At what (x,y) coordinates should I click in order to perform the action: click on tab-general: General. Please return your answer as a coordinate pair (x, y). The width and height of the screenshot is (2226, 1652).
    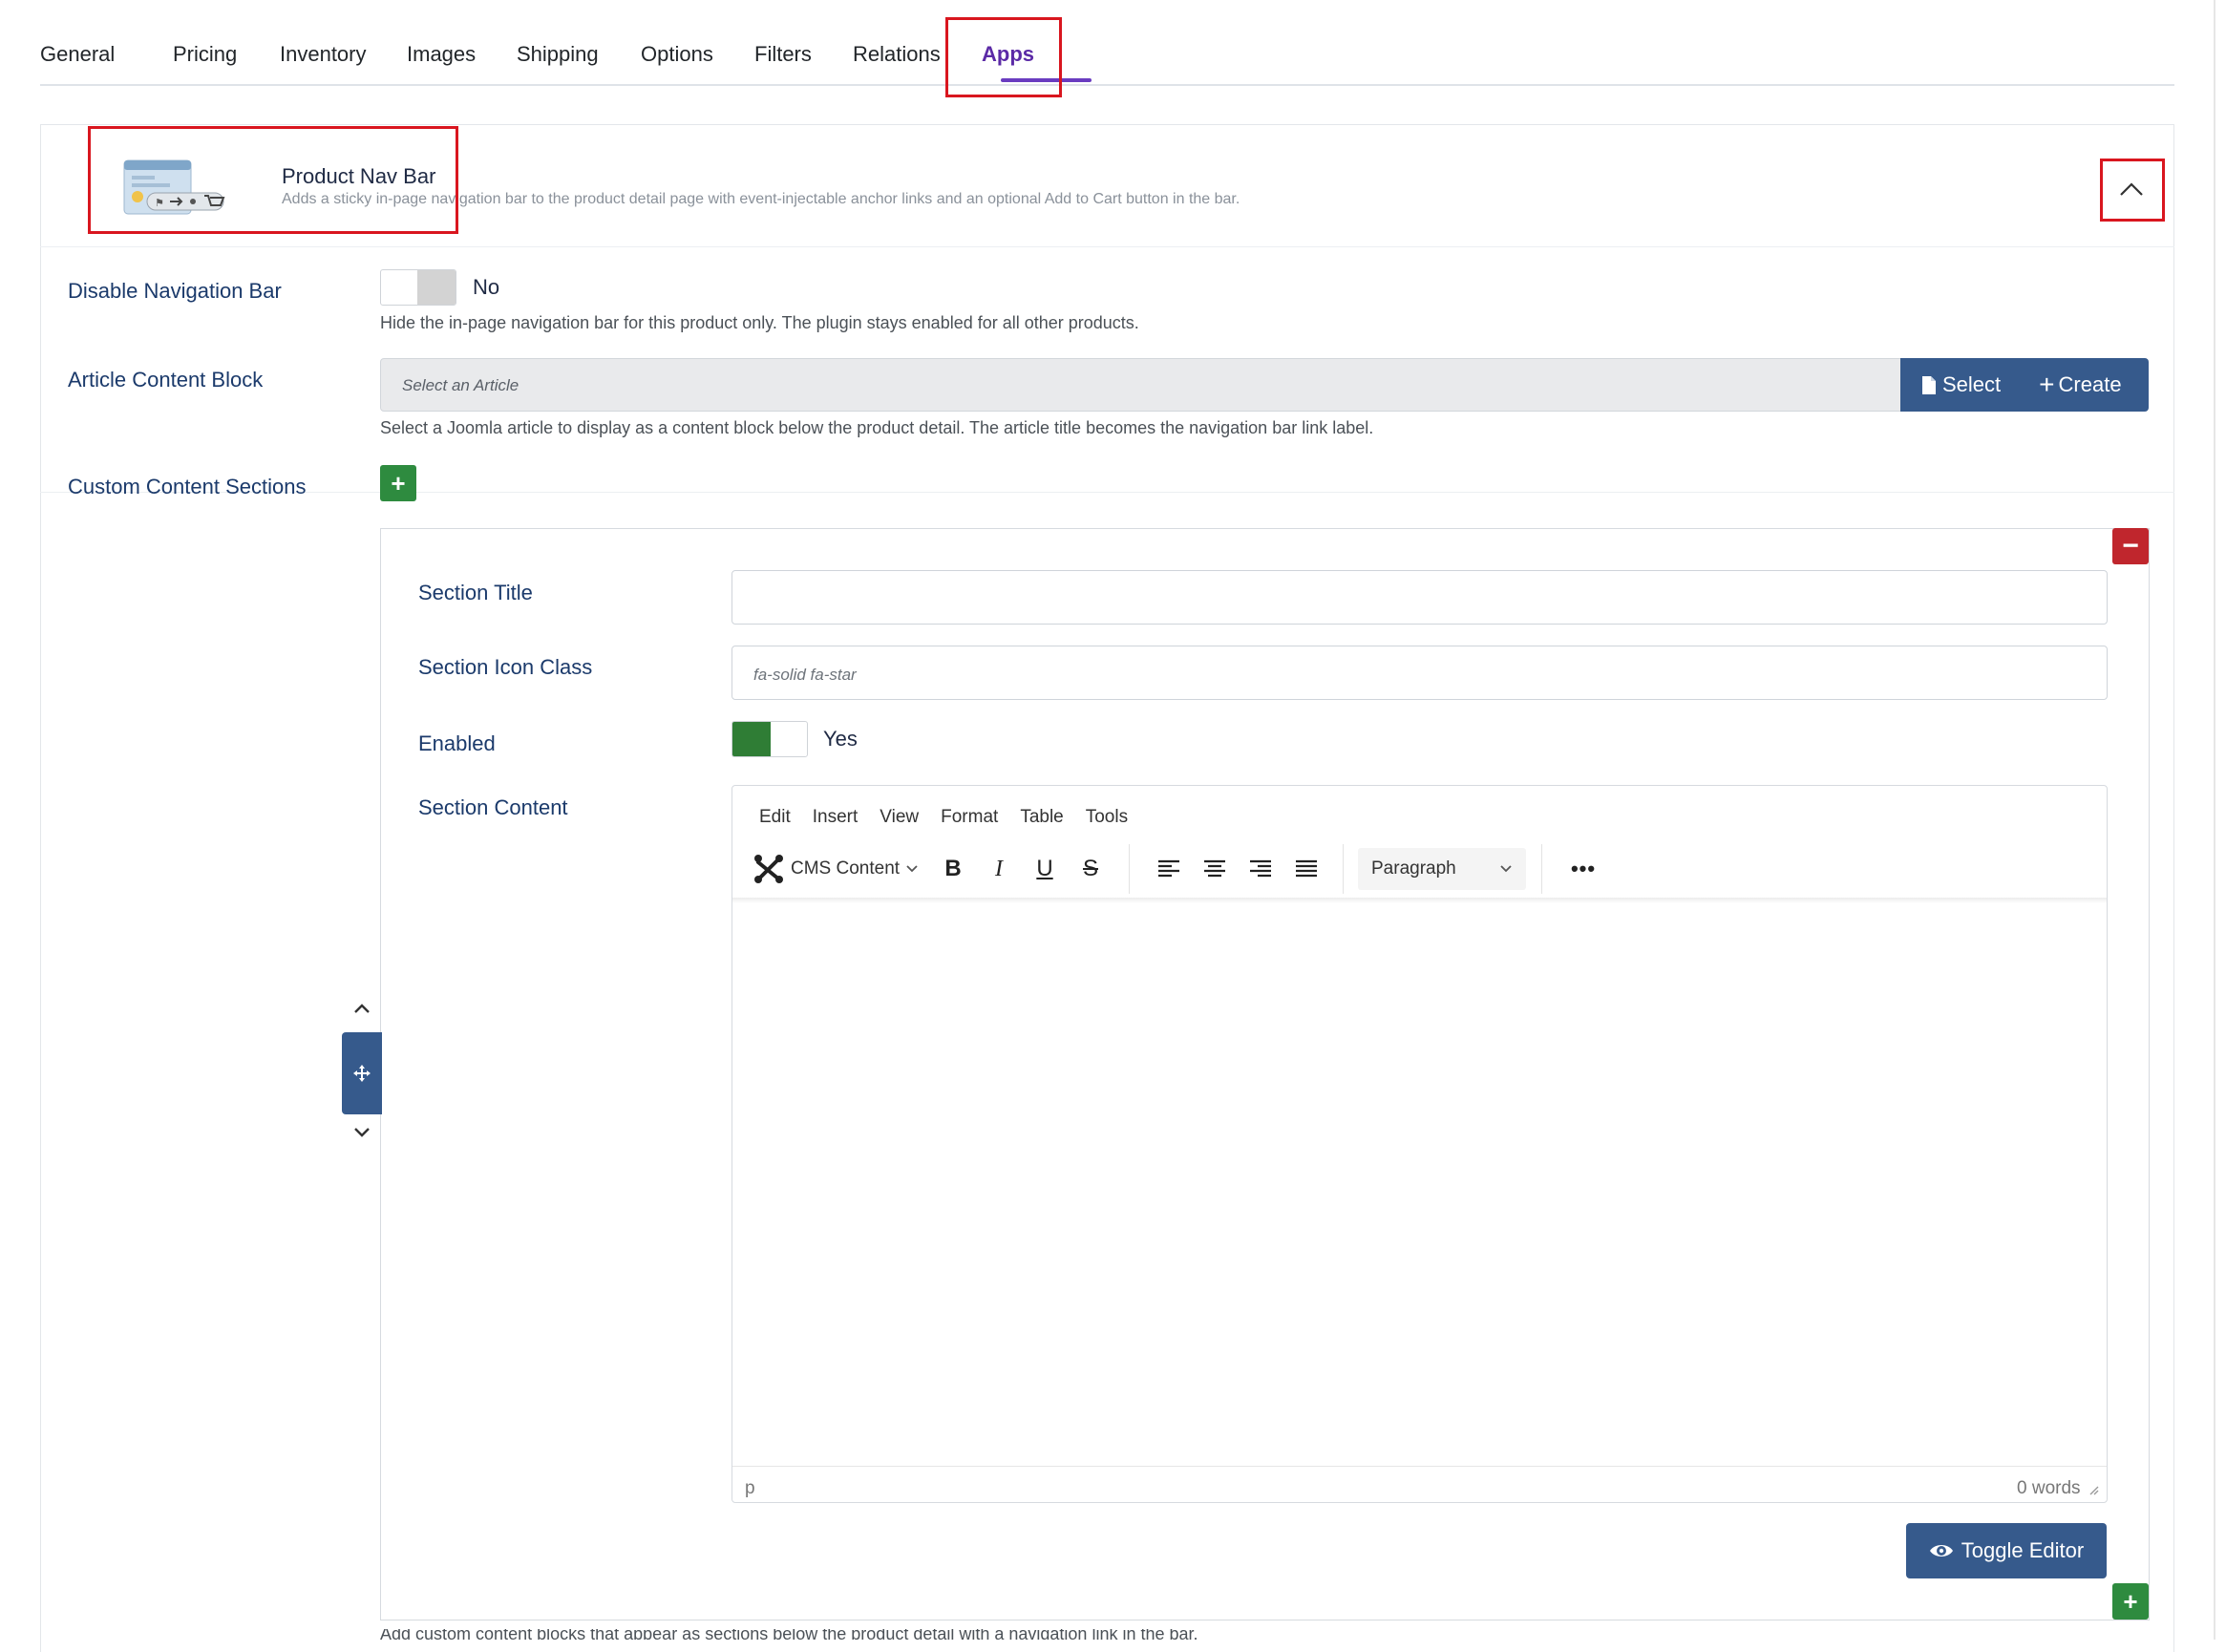
    Looking at the image, I should click on (78, 54).